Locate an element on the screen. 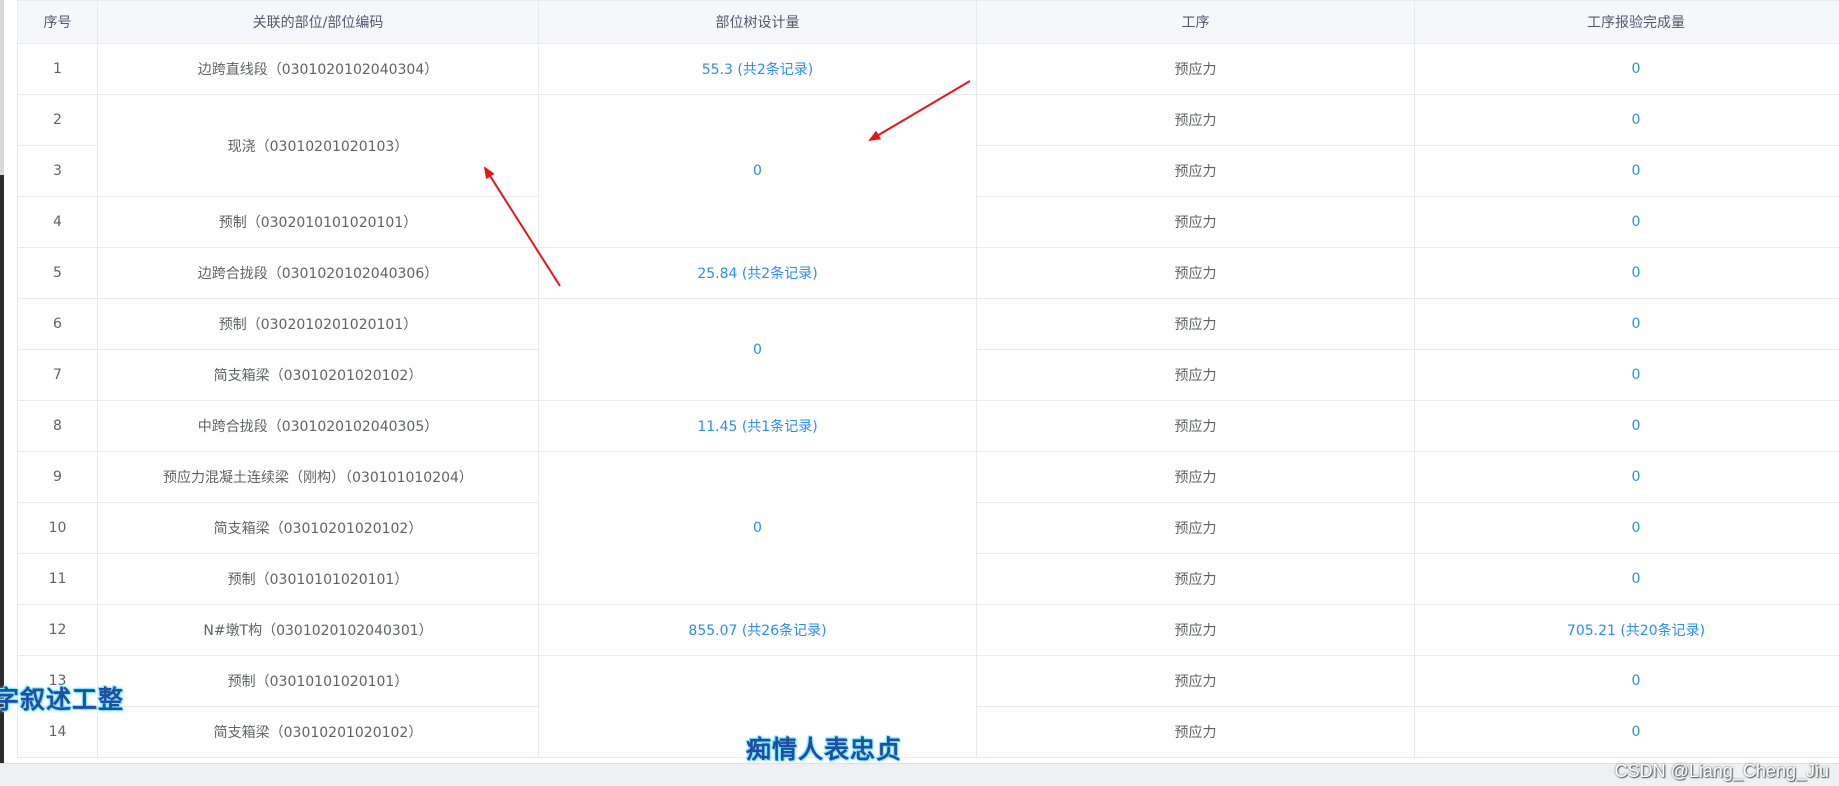 Image resolution: width=1839 pixels, height=786 pixels. row-part: 边跨合拢段（0301020102040306） is located at coordinates (318, 273).